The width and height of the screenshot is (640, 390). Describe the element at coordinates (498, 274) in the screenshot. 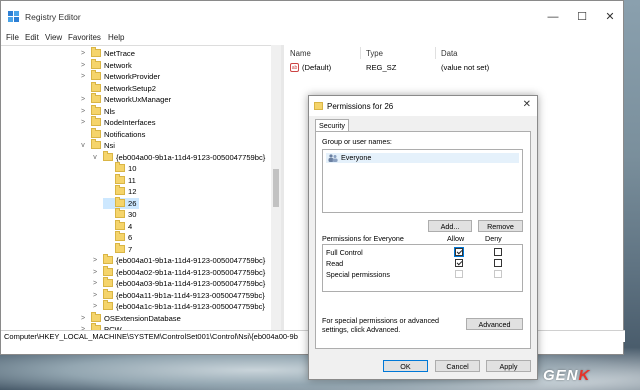

I see `deny-special-checkbox` at that location.